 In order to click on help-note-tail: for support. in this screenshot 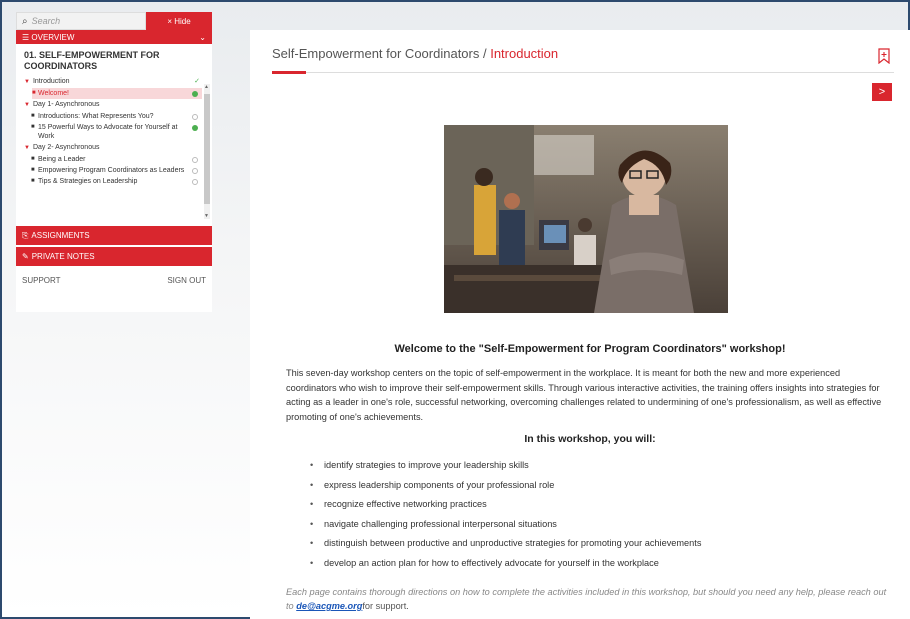, I will do `click(385, 606)`.